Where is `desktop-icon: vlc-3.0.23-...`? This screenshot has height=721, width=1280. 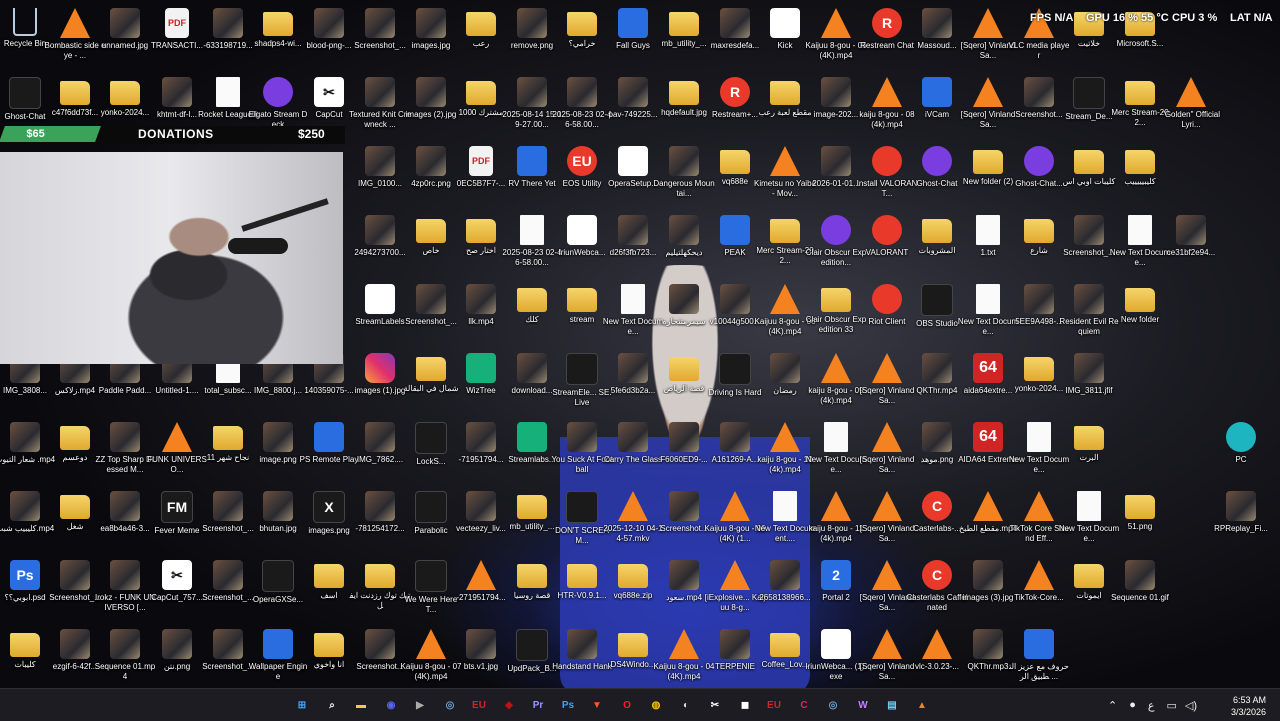 desktop-icon: vlc-3.0.23-... is located at coordinates (937, 656).